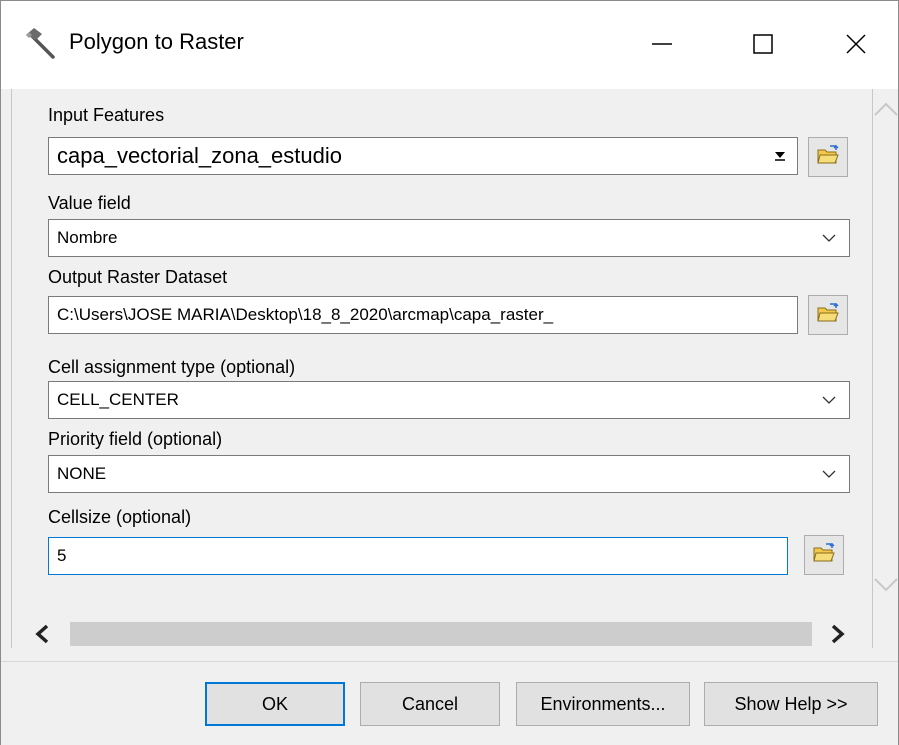 This screenshot has width=899, height=745. What do you see at coordinates (42, 634) in the screenshot?
I see `scroll-left-icon` at bounding box center [42, 634].